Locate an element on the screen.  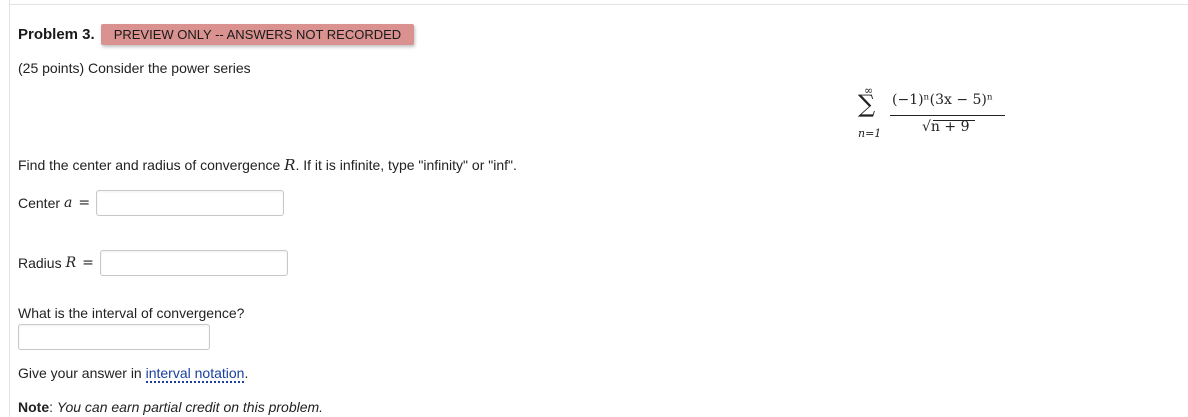
interval-question: What is the interval of convergence? is located at coordinates (131, 313).